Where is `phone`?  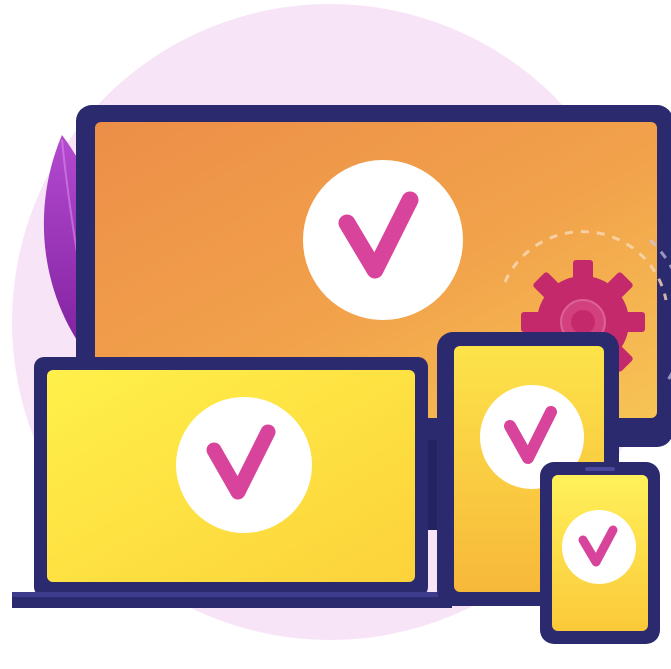 phone is located at coordinates (600, 553).